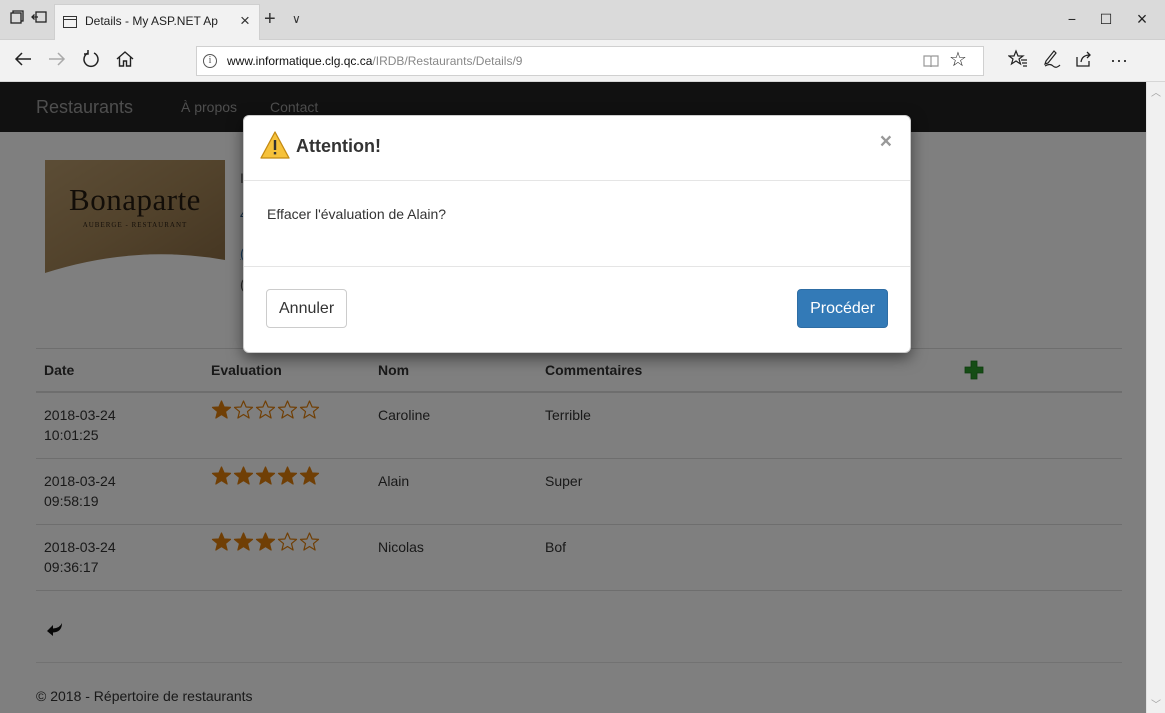  Describe the element at coordinates (1106, 19) in the screenshot. I see `maximize-icon: ☐` at that location.